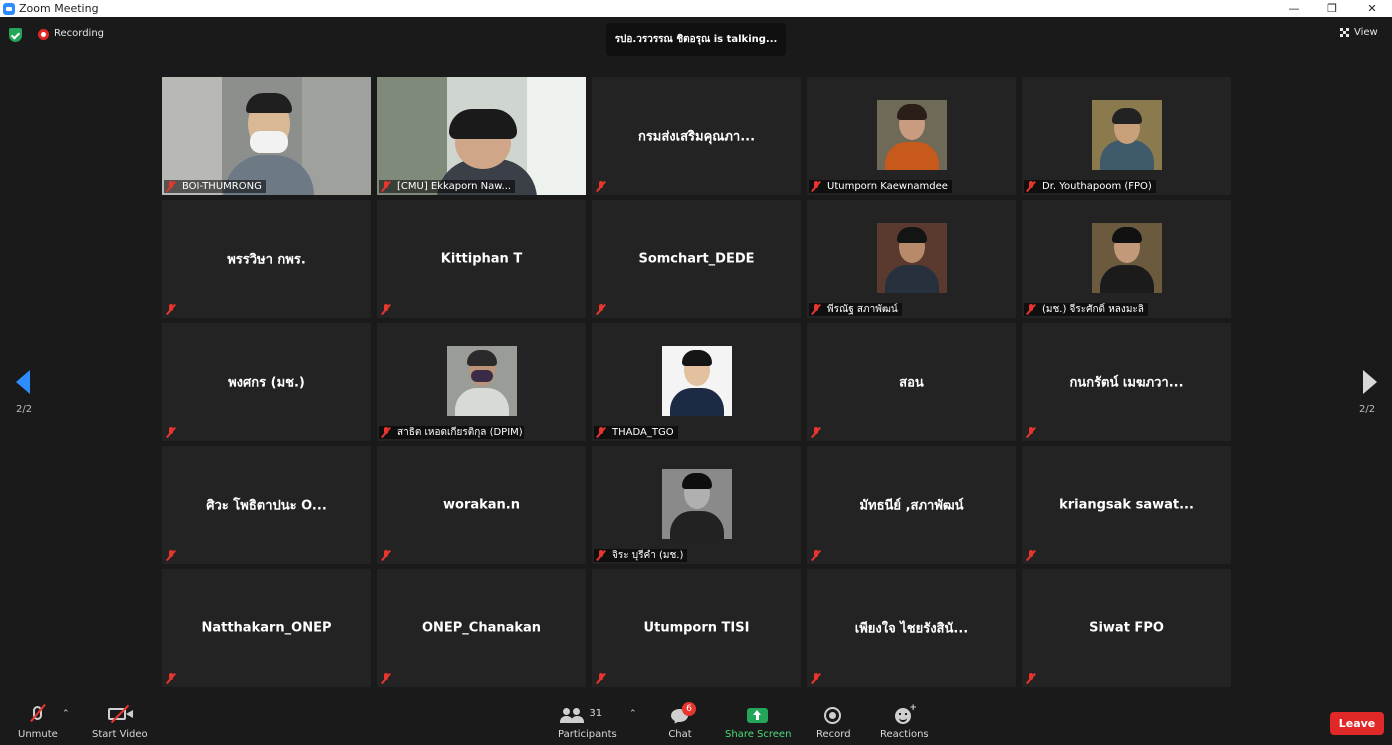  What do you see at coordinates (911, 136) in the screenshot?
I see `participant-tile: Utumporn Kaewnamdee` at bounding box center [911, 136].